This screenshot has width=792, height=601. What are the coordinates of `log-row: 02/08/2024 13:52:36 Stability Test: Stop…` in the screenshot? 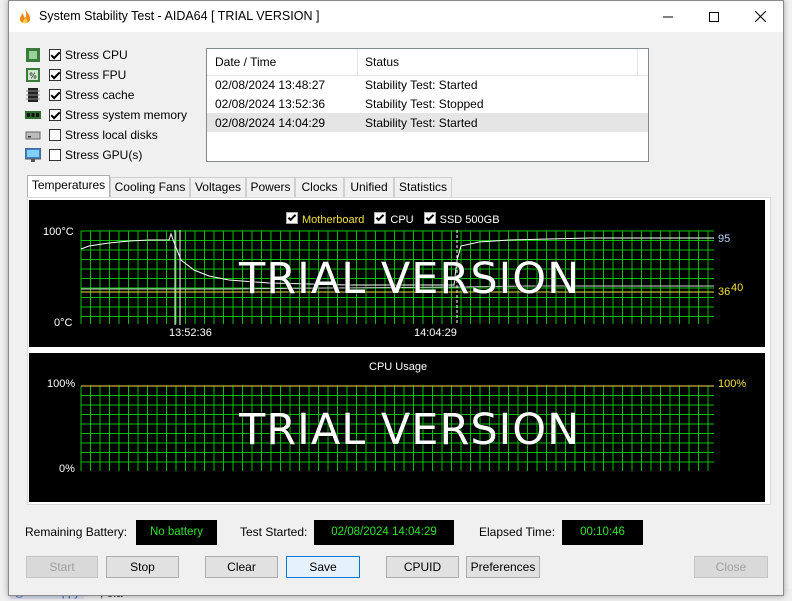 It's located at (427, 103).